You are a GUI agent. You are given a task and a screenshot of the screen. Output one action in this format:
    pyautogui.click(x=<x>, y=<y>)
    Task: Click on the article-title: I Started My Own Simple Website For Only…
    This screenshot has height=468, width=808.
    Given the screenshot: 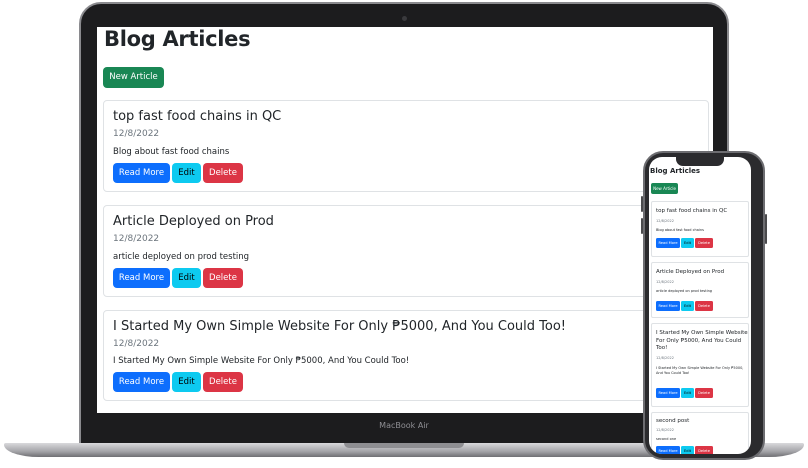 What is the action you would take?
    pyautogui.click(x=340, y=326)
    